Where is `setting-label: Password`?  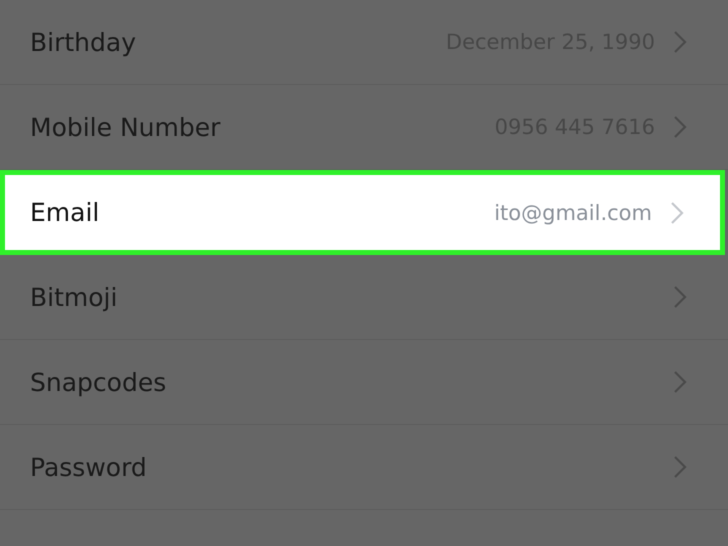 setting-label: Password is located at coordinates (89, 467).